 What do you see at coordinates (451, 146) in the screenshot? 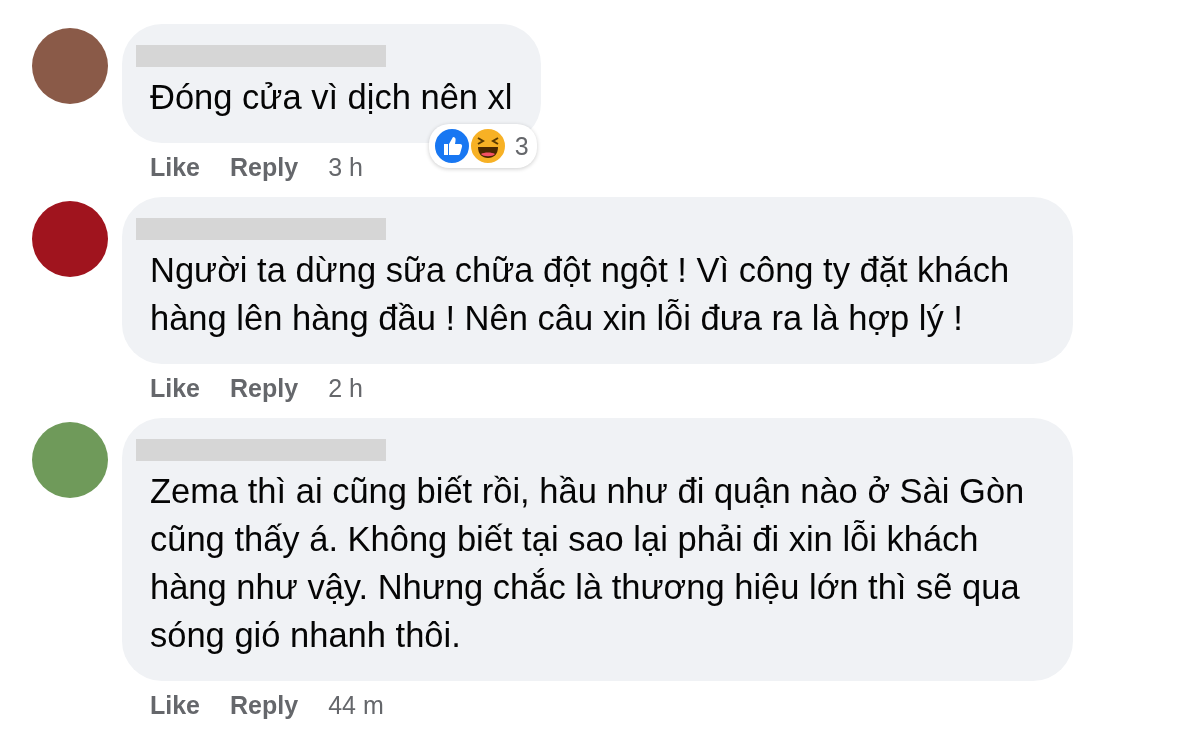
I see `thumbs-up-icon` at bounding box center [451, 146].